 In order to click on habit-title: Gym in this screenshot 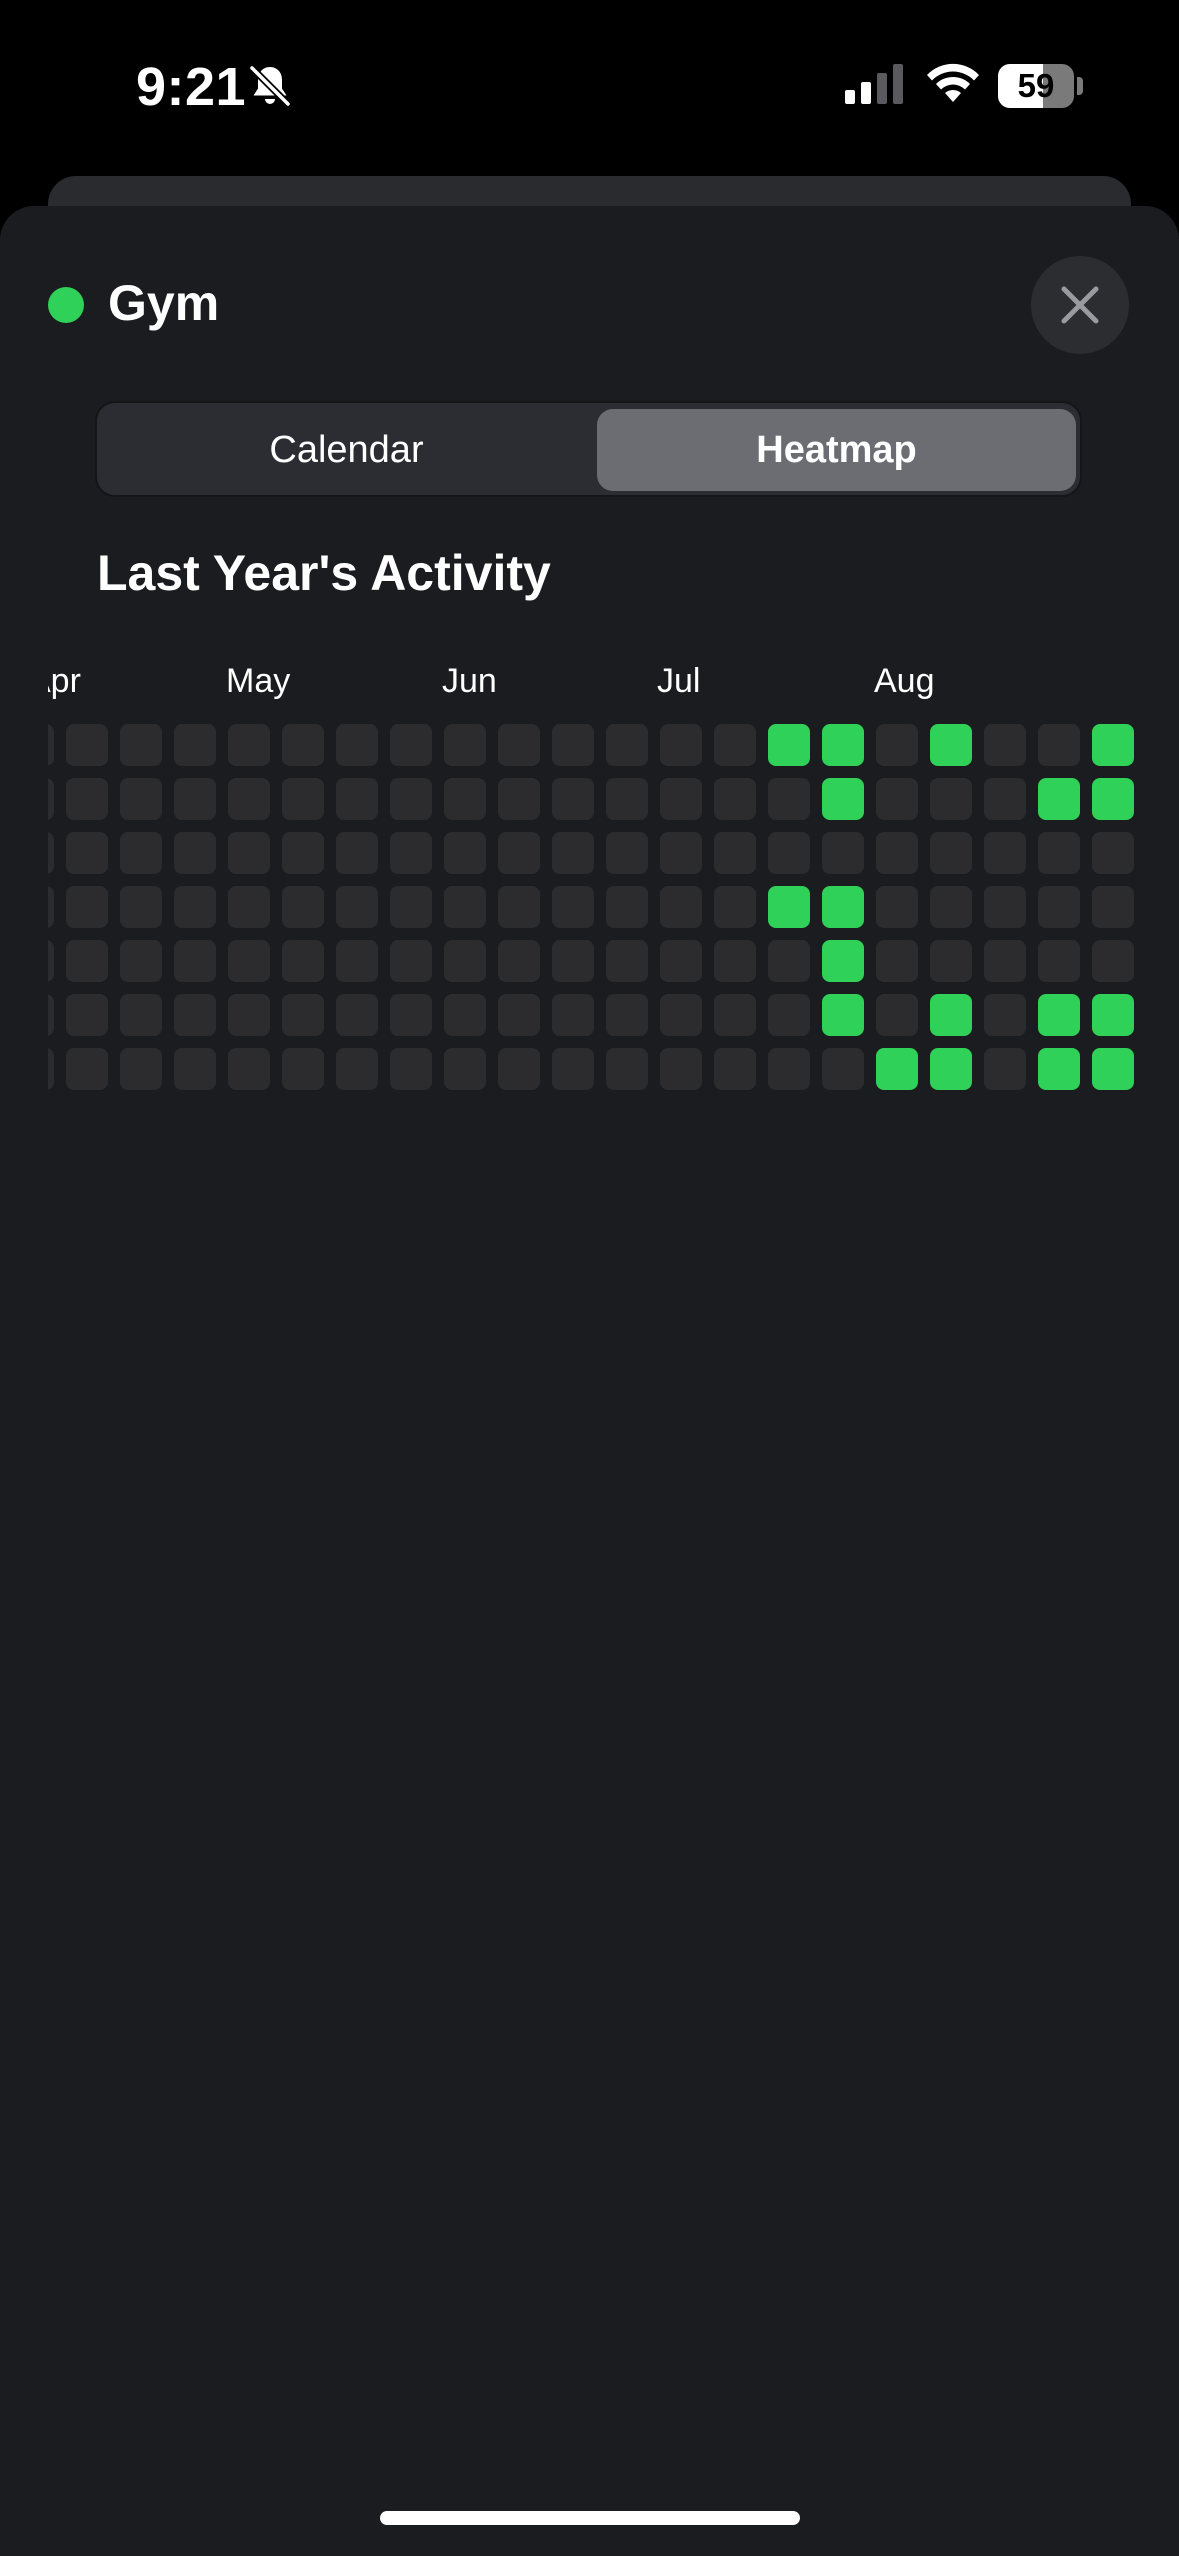, I will do `click(164, 303)`.